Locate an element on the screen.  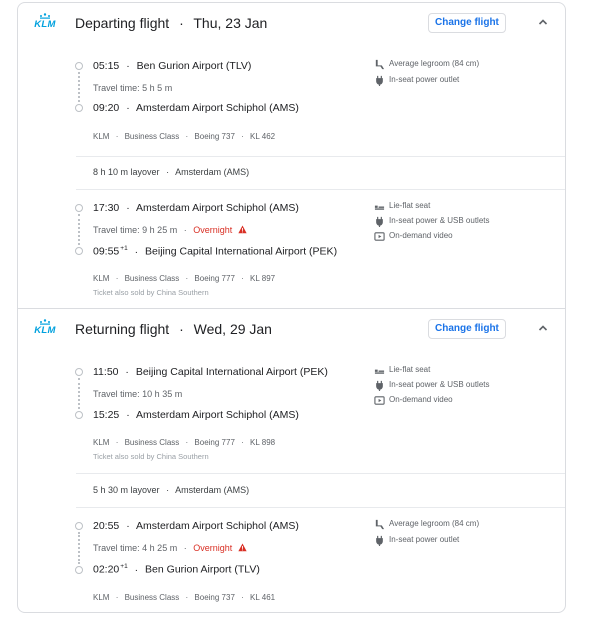
departure-time: 11:50 is located at coordinates (106, 372).